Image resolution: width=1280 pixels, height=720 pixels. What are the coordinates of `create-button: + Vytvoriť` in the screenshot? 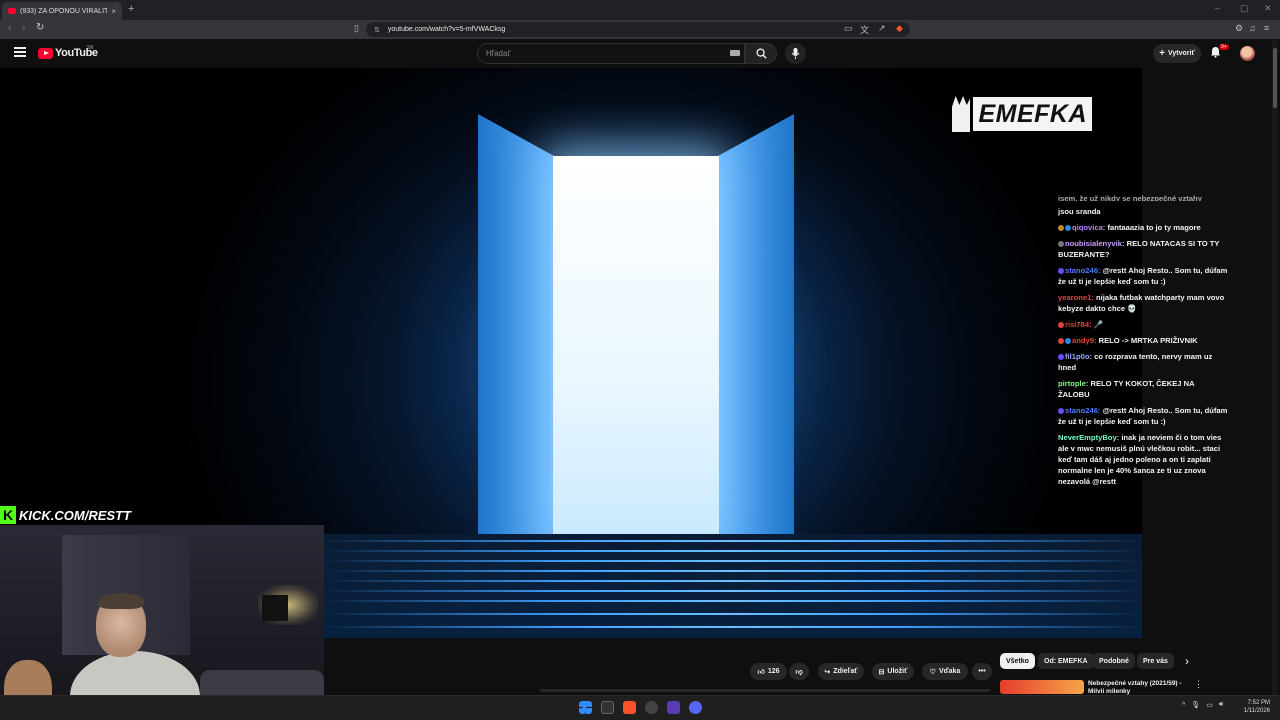 It's located at (1177, 53).